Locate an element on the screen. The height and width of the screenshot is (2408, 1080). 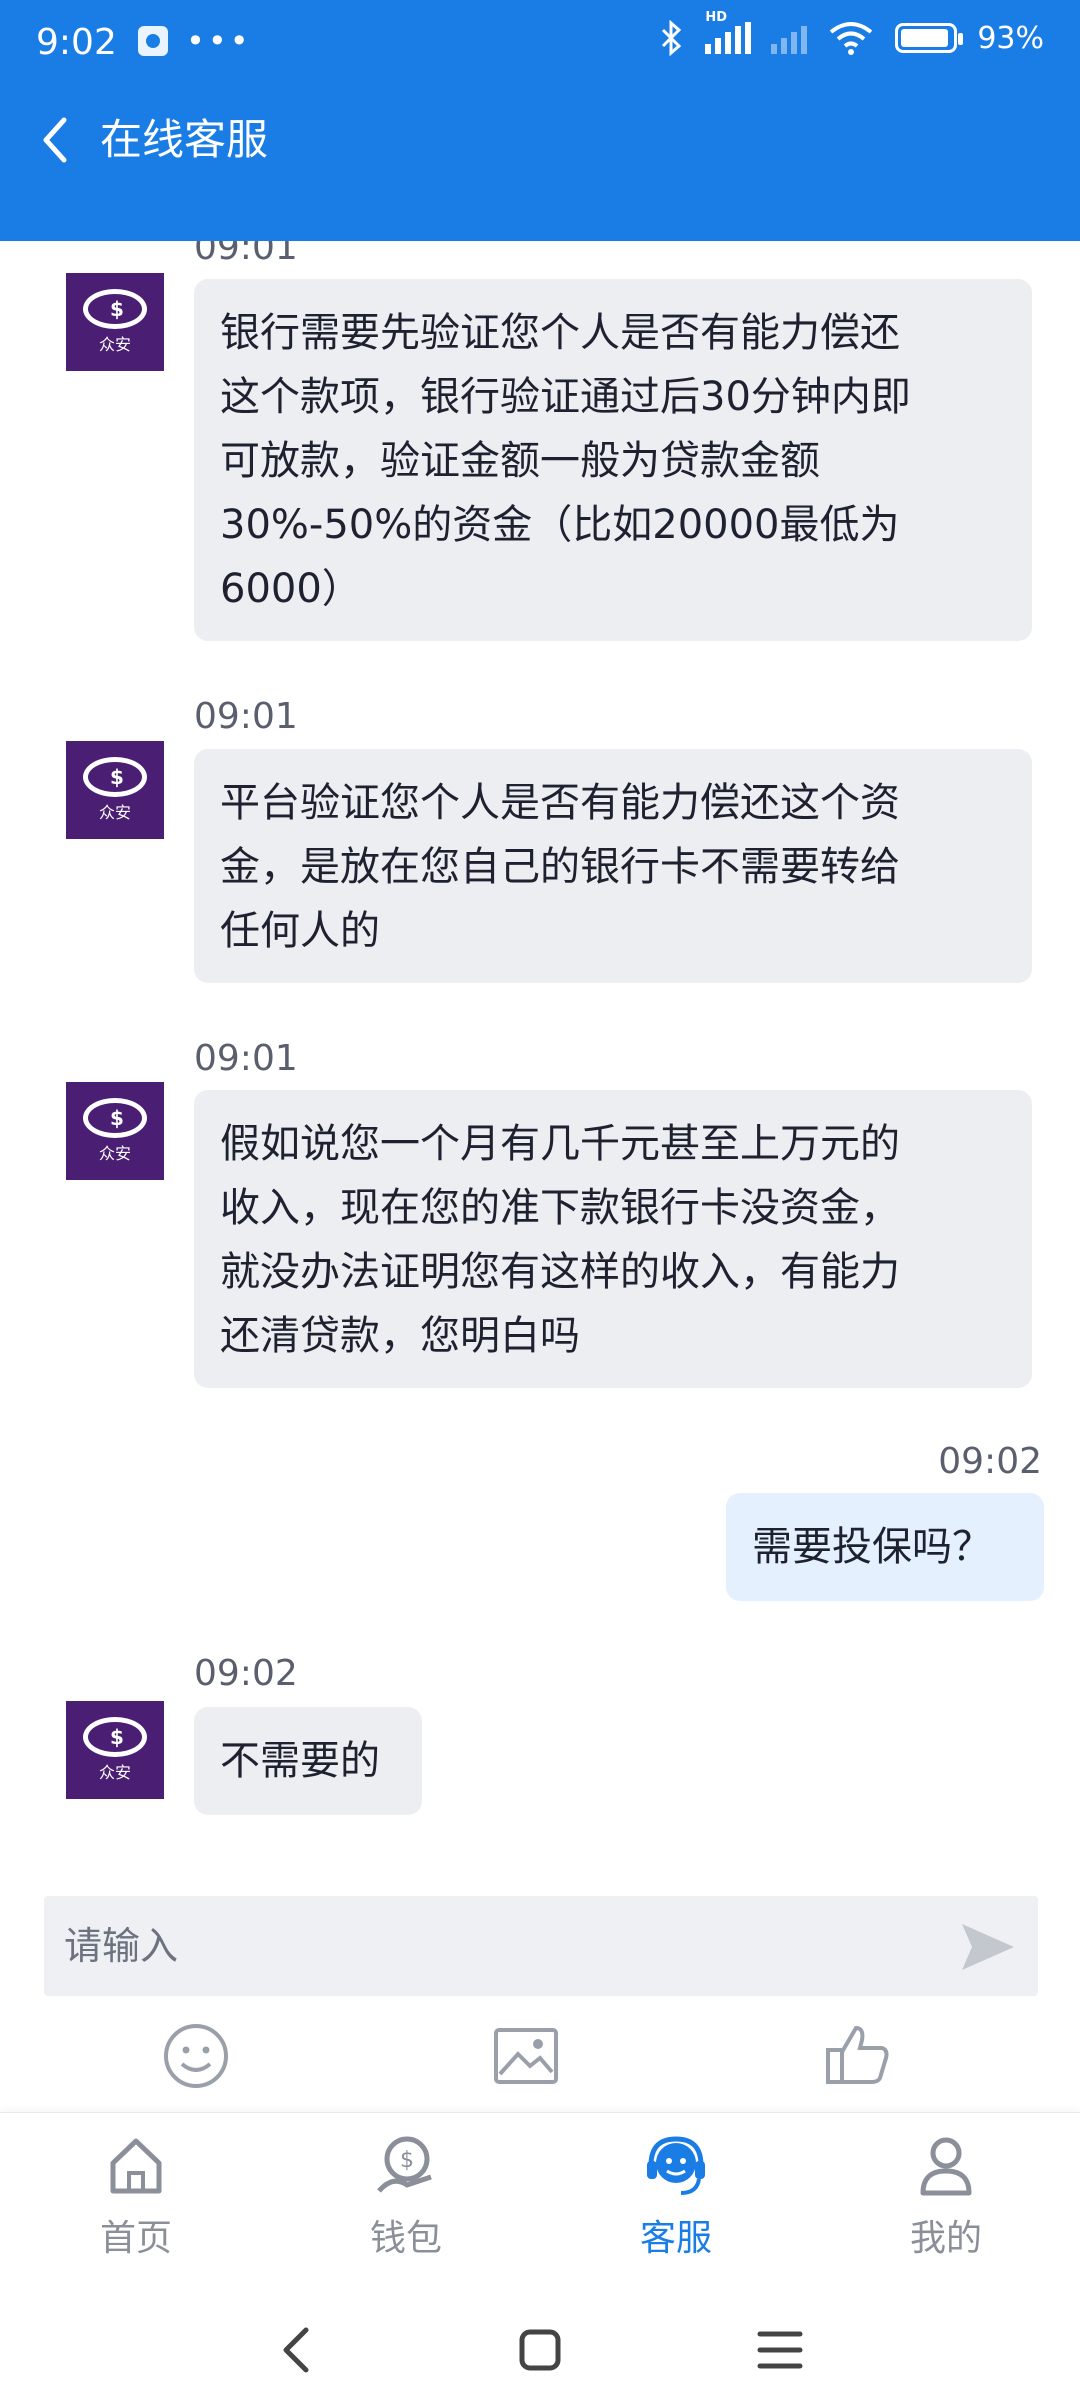
message-line: 收入，现在您的准下款银行卡没资金， is located at coordinates (560, 1208).